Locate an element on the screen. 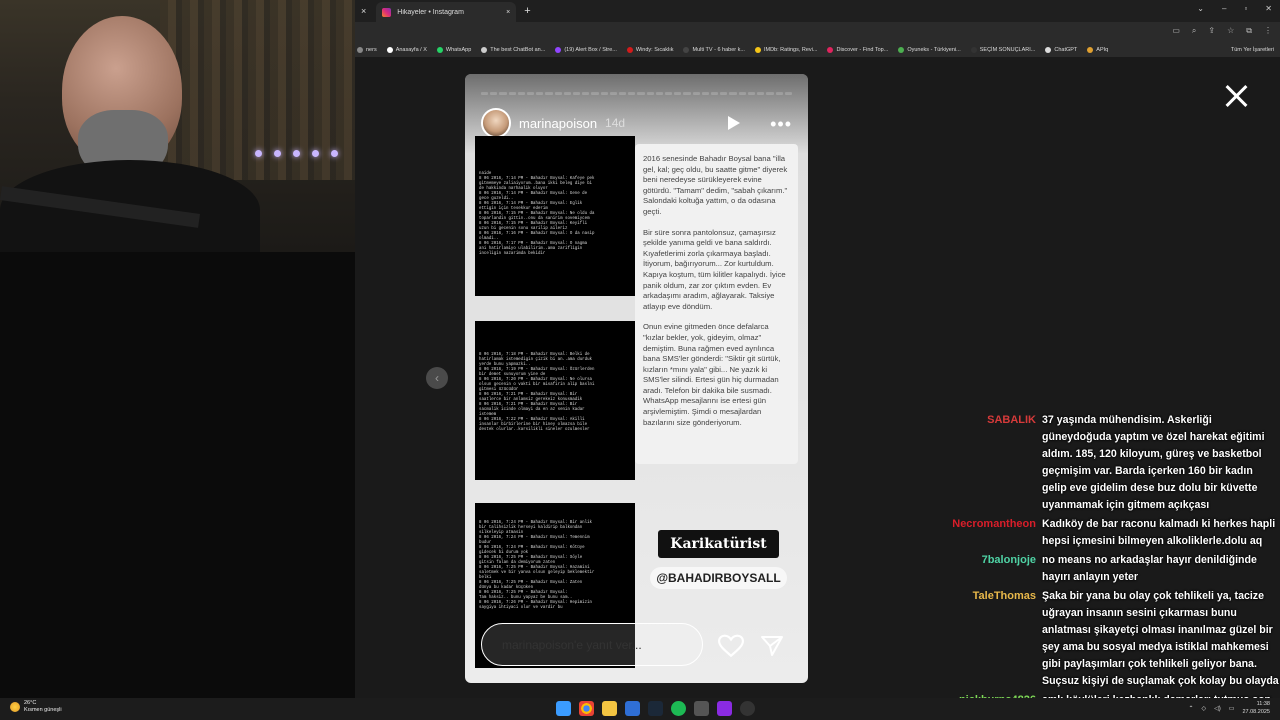 This screenshot has width=1280, height=720. clock-date: 27.08.2025 is located at coordinates (1256, 712).